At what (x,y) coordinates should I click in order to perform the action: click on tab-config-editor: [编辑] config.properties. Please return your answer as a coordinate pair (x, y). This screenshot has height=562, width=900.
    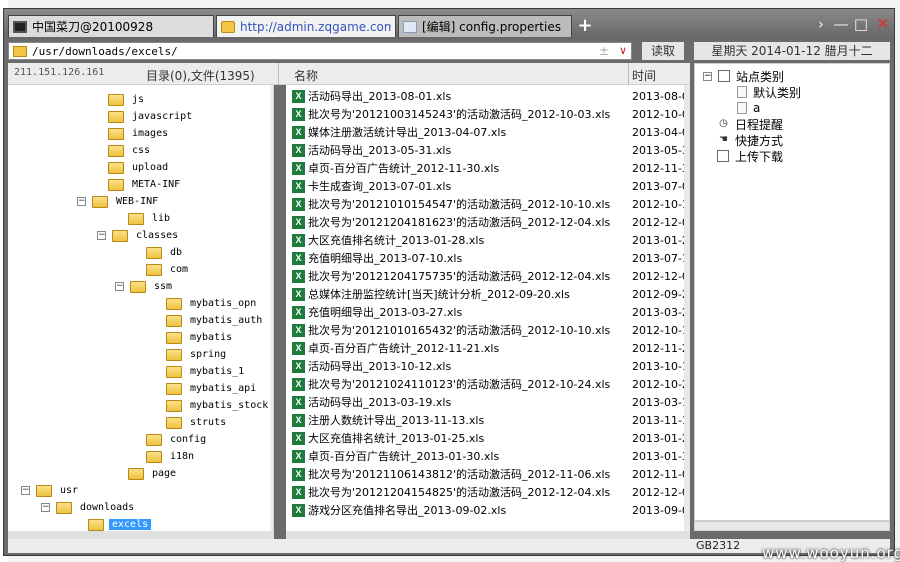
    Looking at the image, I should click on (485, 26).